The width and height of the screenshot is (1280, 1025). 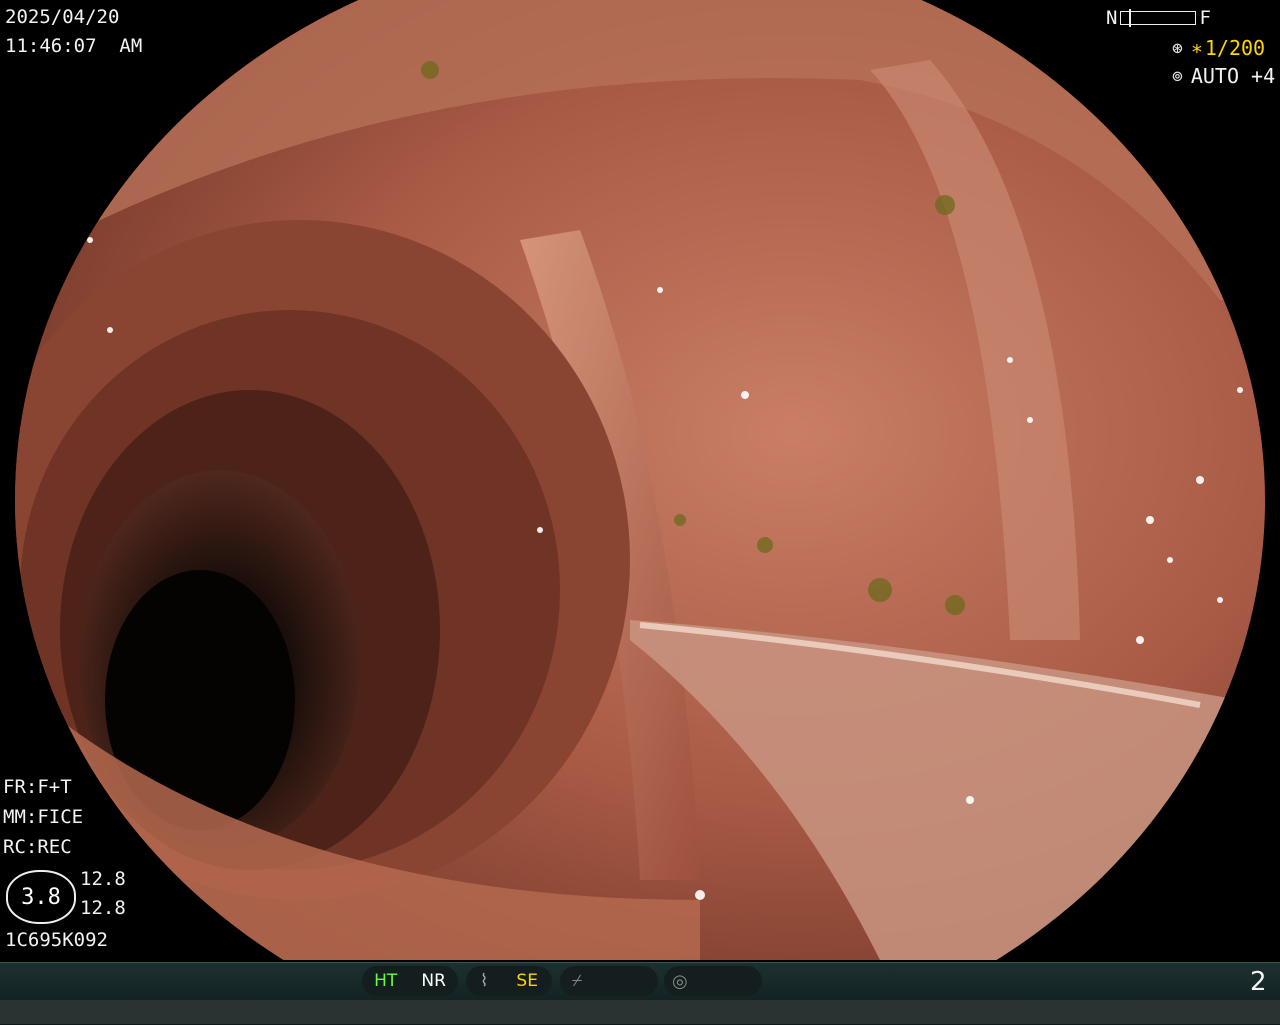 What do you see at coordinates (1258, 982) in the screenshot?
I see `page-number: 2` at bounding box center [1258, 982].